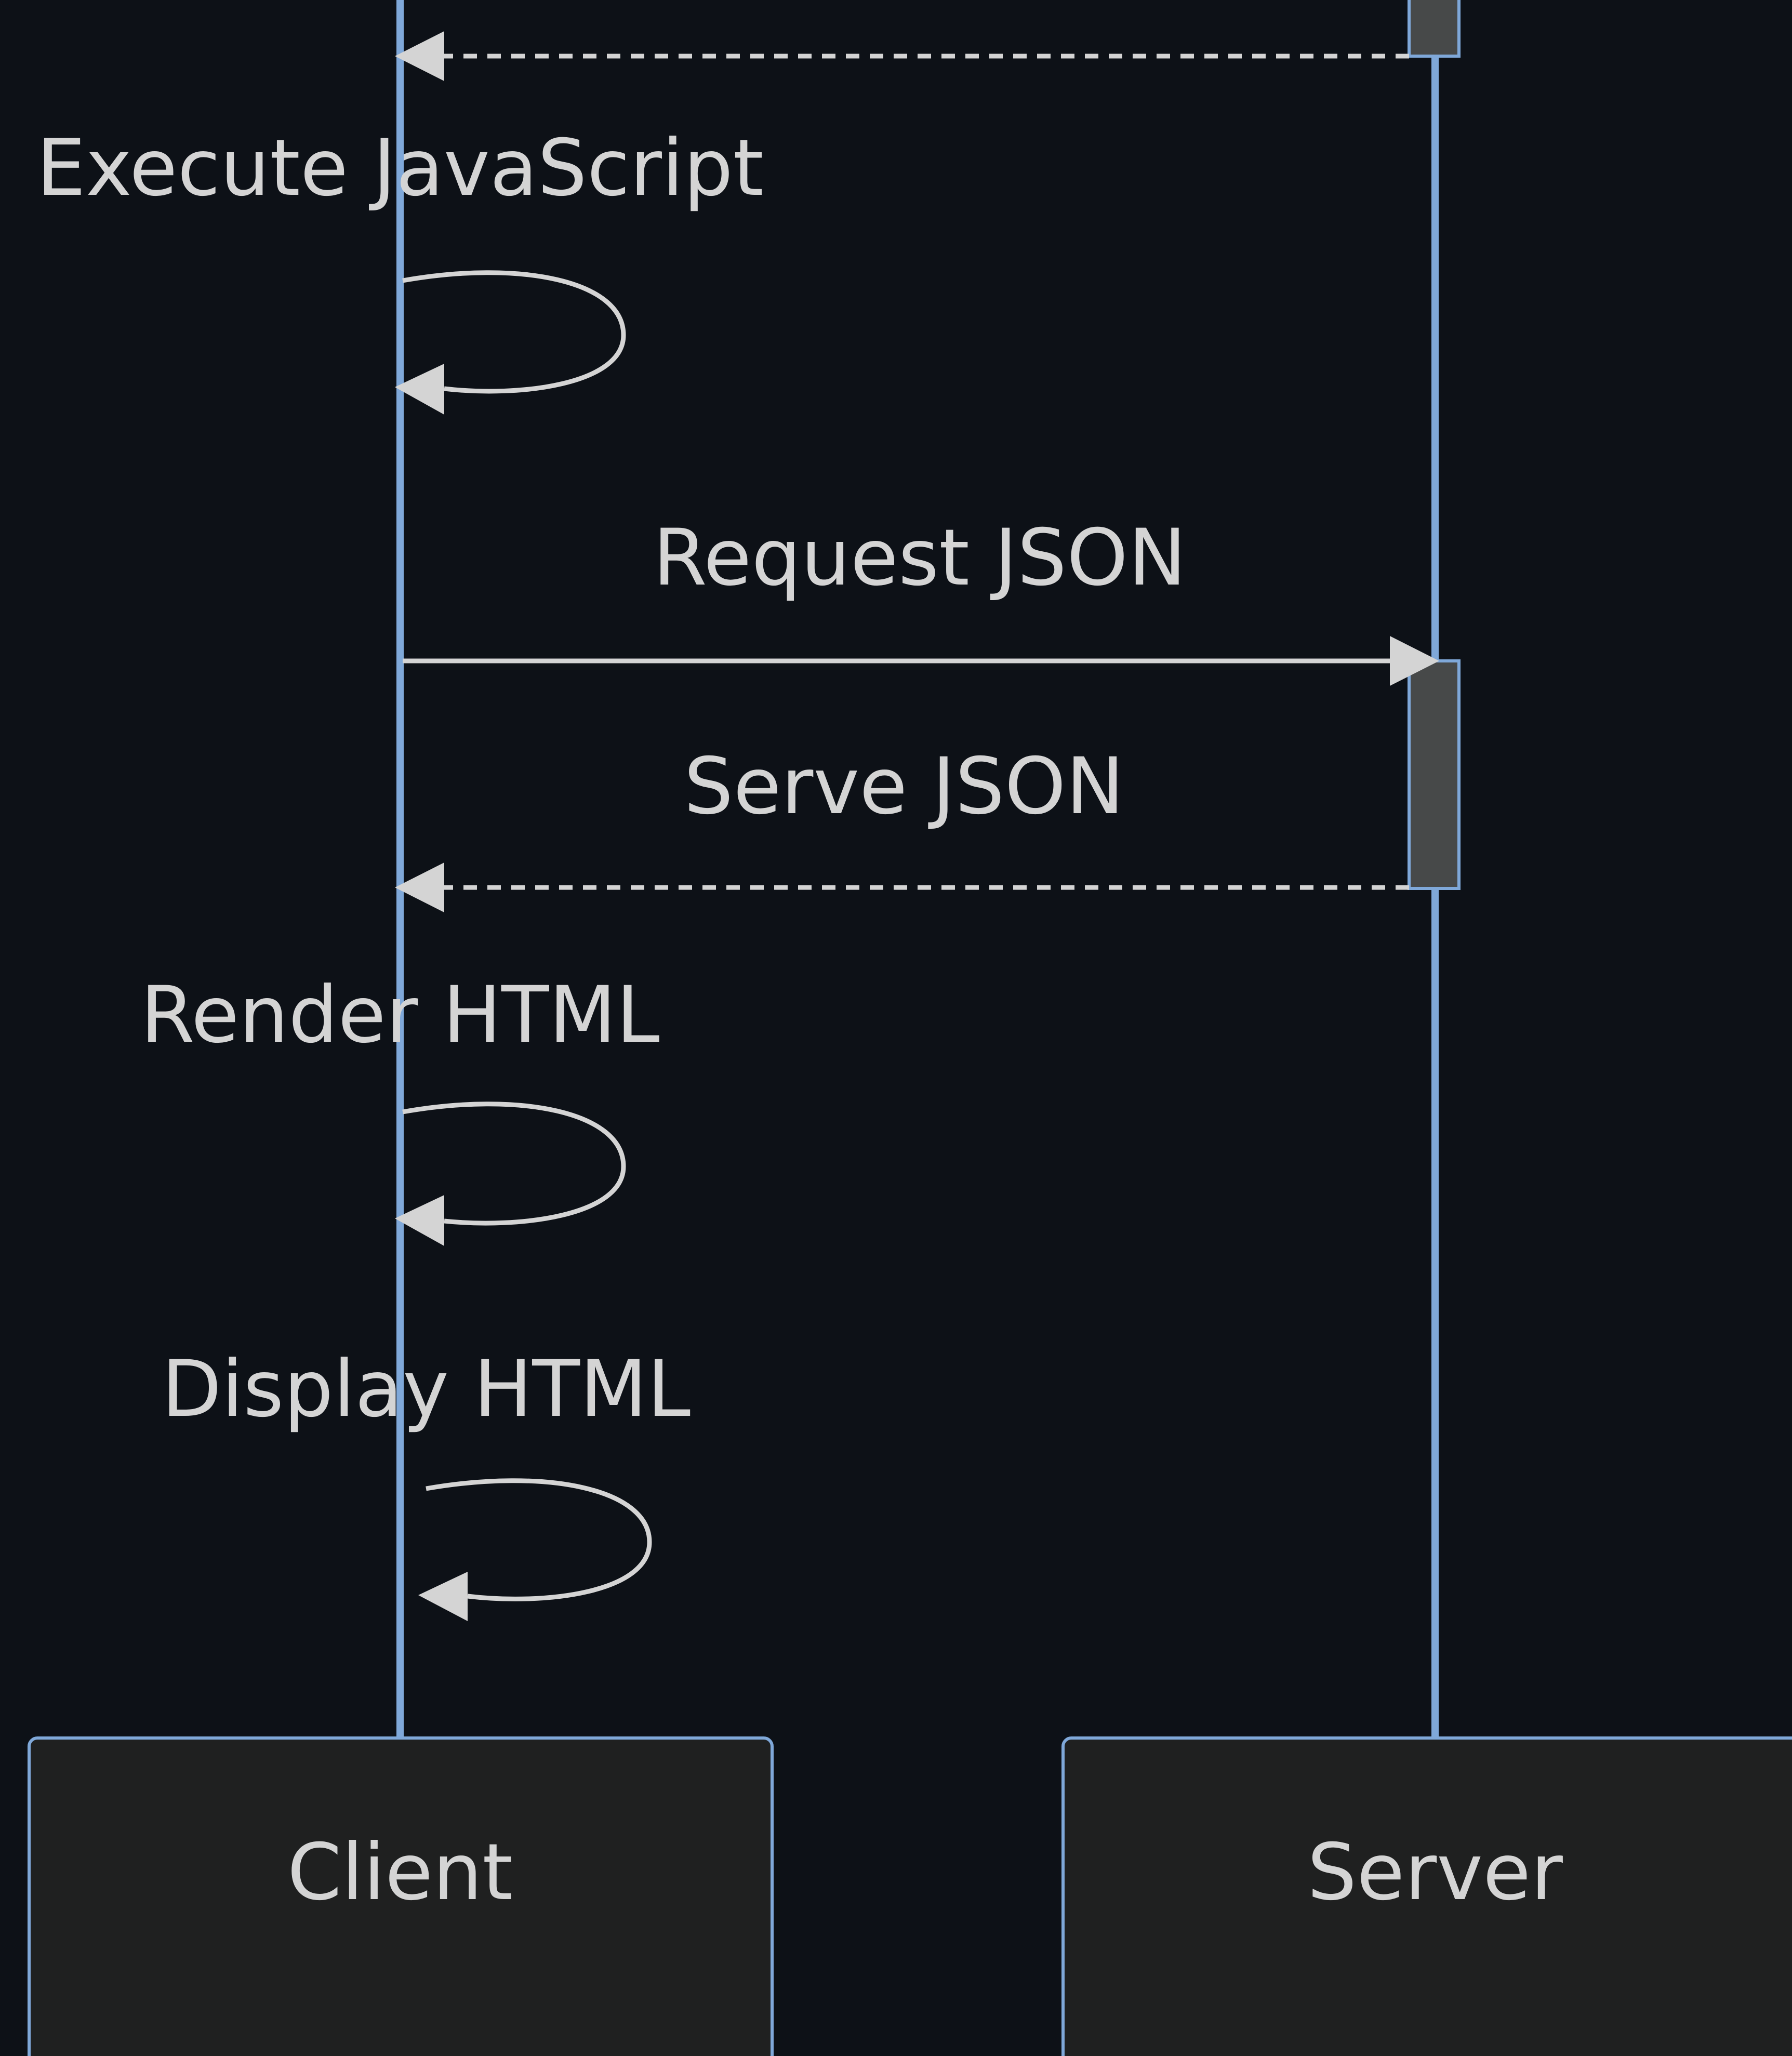  Describe the element at coordinates (1434, 29) in the screenshot. I see `server-activation-top` at that location.